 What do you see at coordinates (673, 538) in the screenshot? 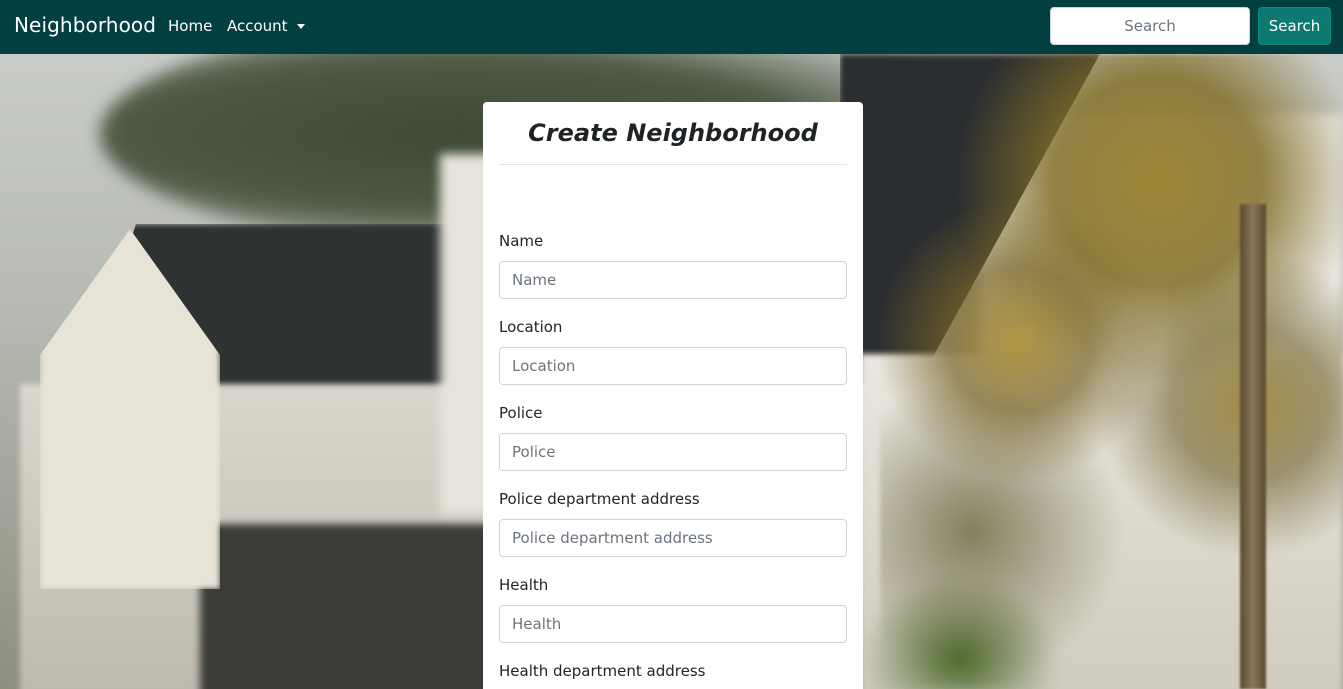
I see `police-address-input` at bounding box center [673, 538].